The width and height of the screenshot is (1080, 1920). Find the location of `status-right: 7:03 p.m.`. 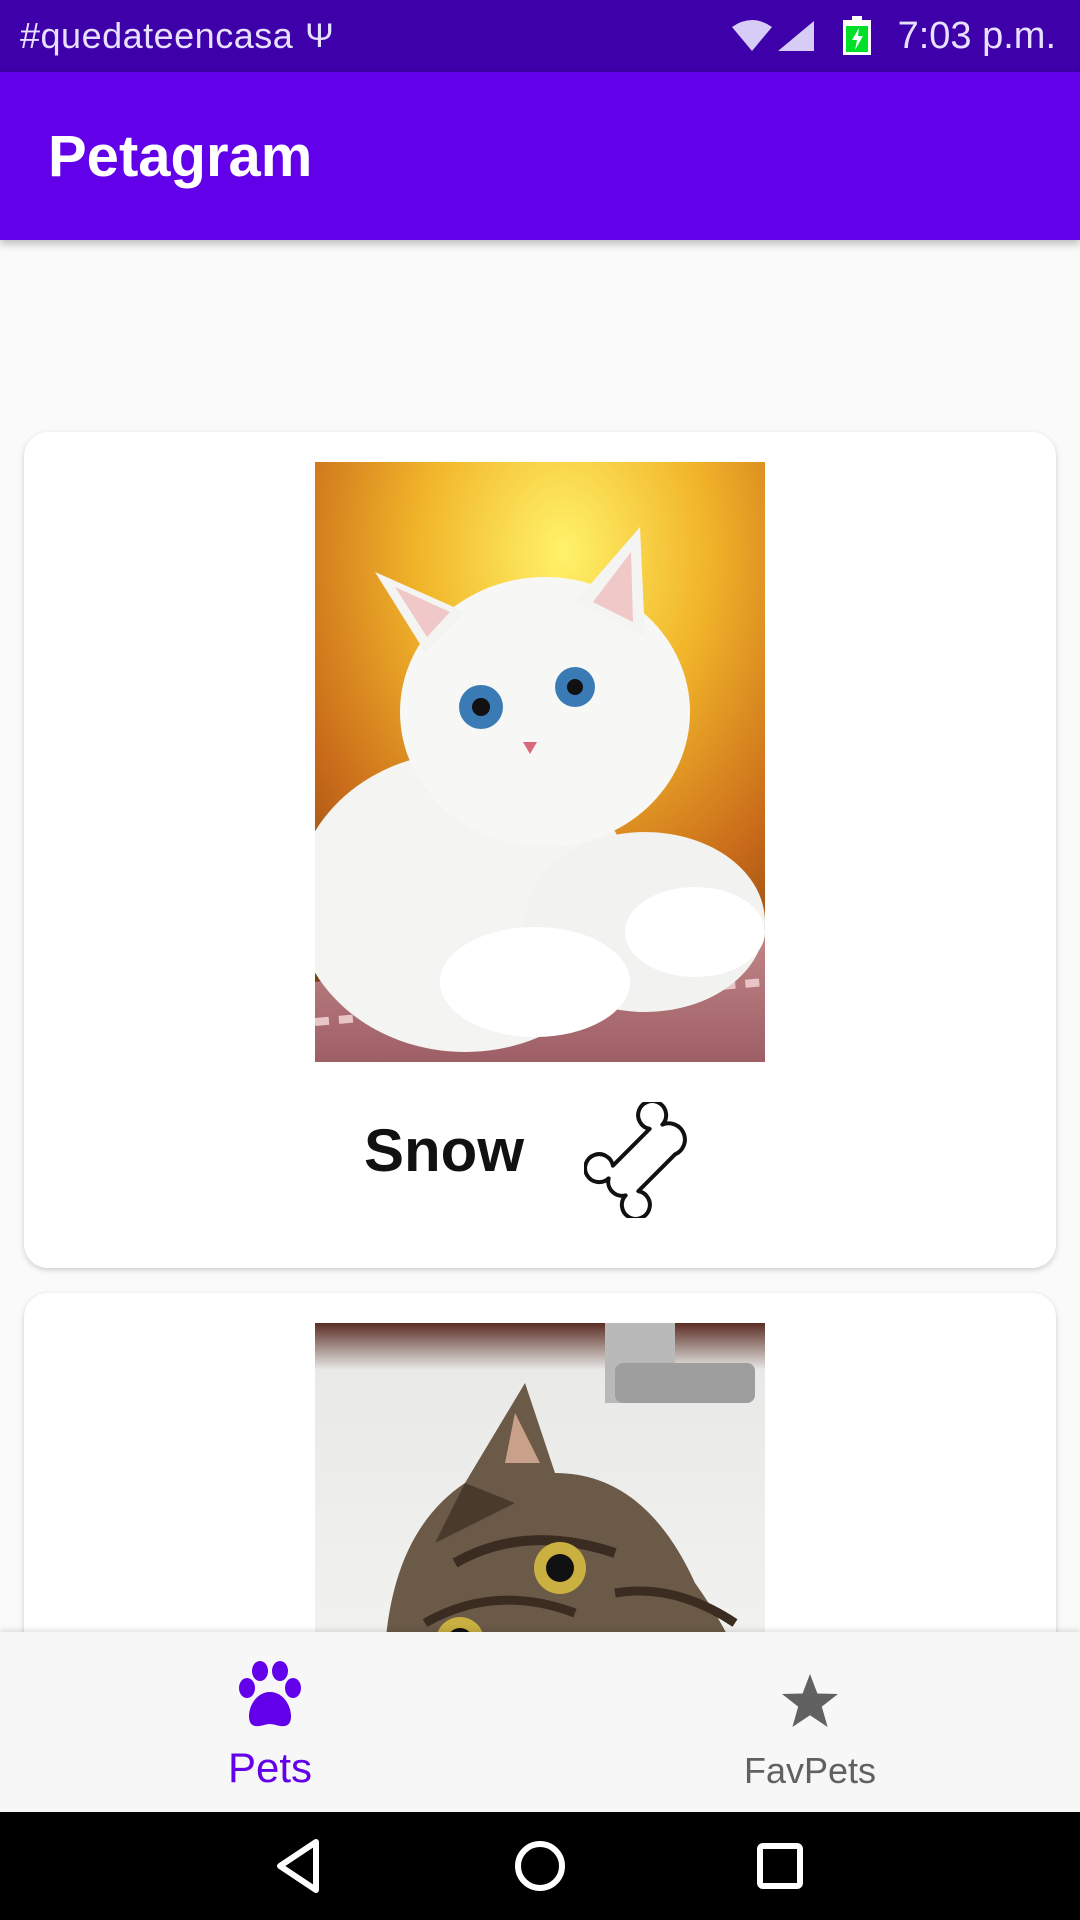

status-right: 7:03 p.m. is located at coordinates (893, 36).